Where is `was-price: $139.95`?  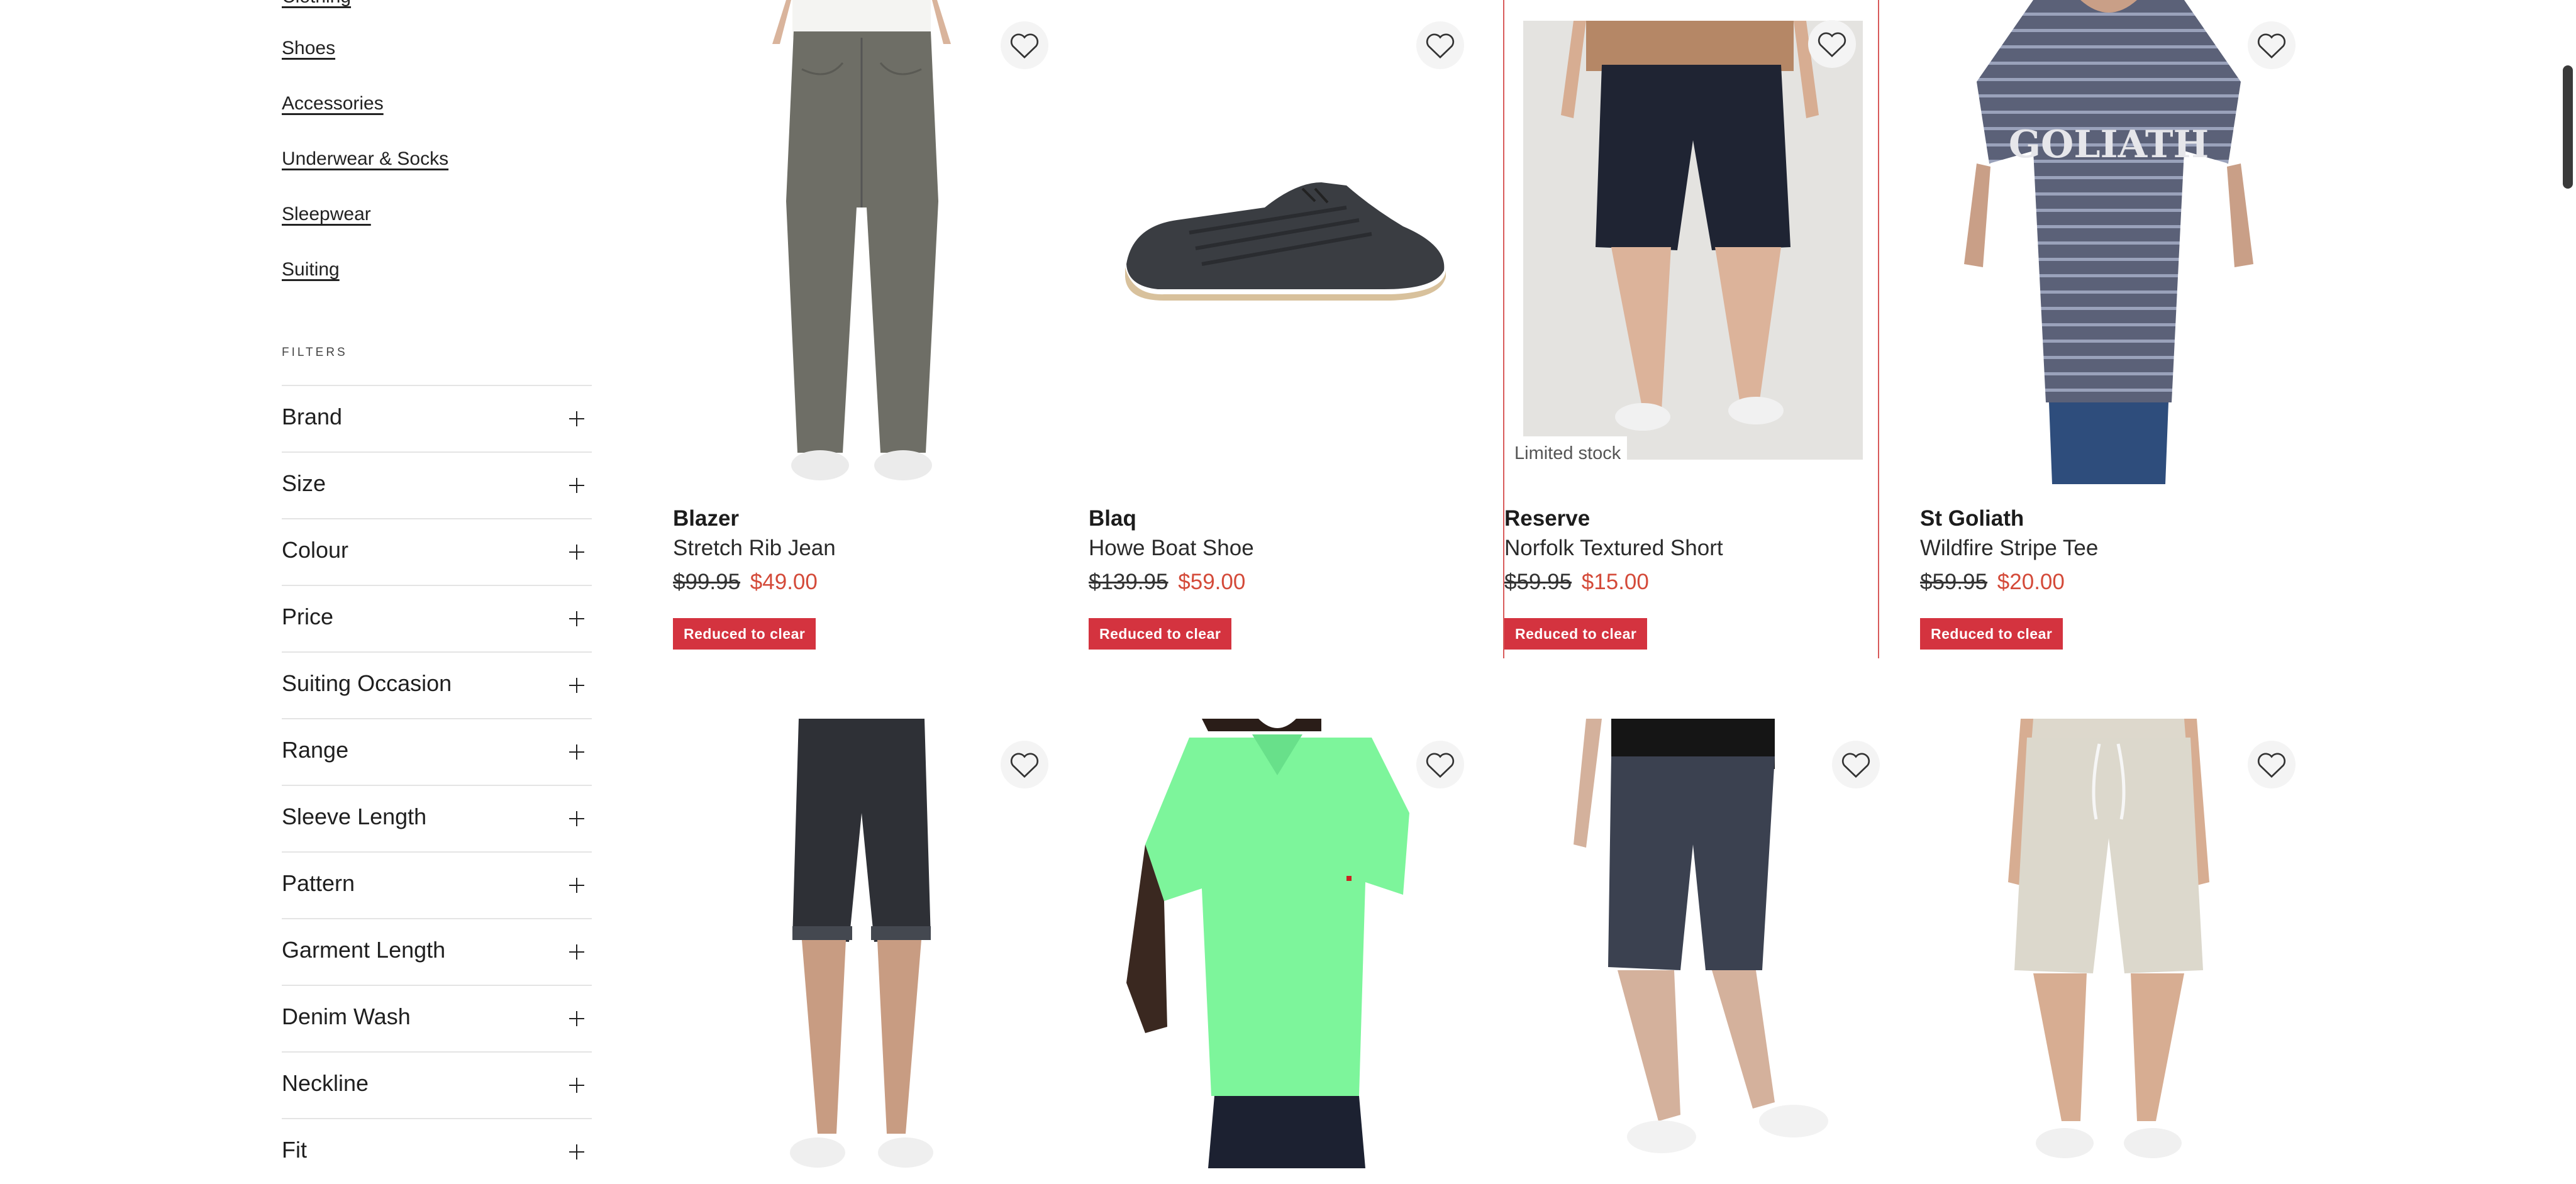 was-price: $139.95 is located at coordinates (1129, 582).